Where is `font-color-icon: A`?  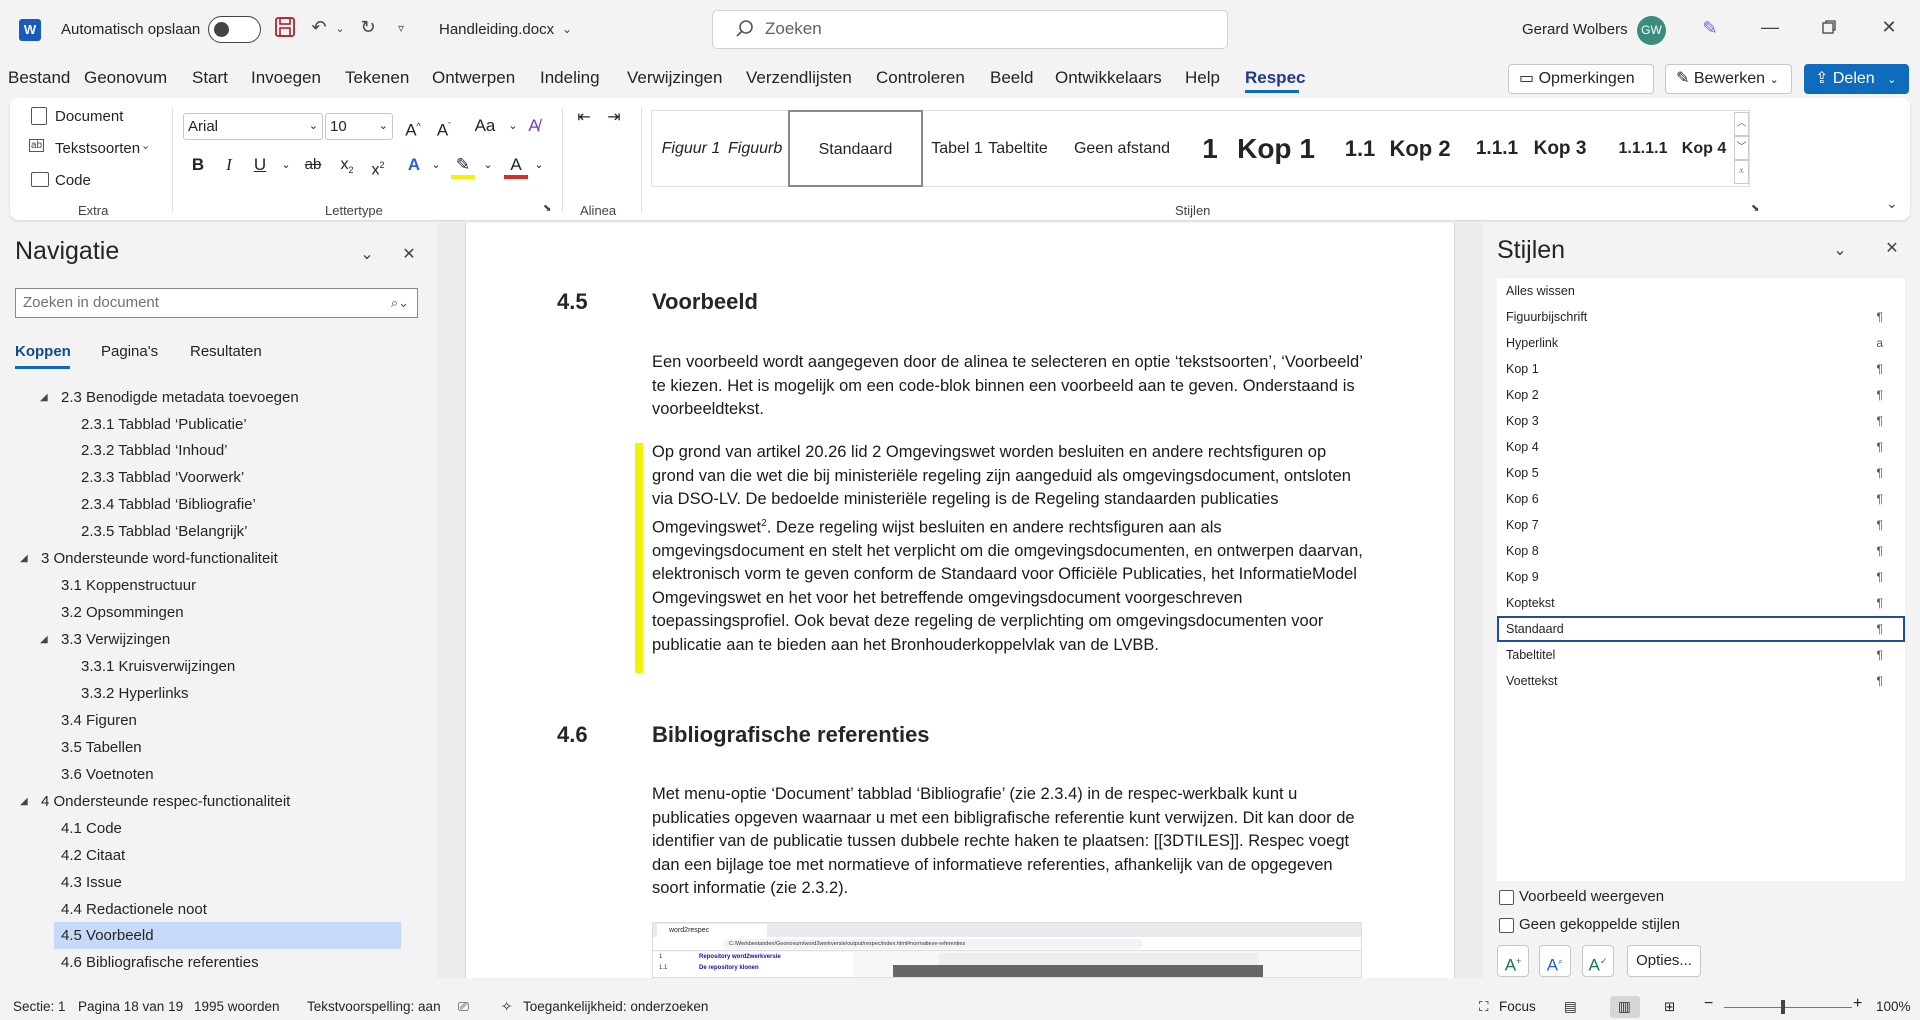
font-color-icon: A is located at coordinates (516, 166).